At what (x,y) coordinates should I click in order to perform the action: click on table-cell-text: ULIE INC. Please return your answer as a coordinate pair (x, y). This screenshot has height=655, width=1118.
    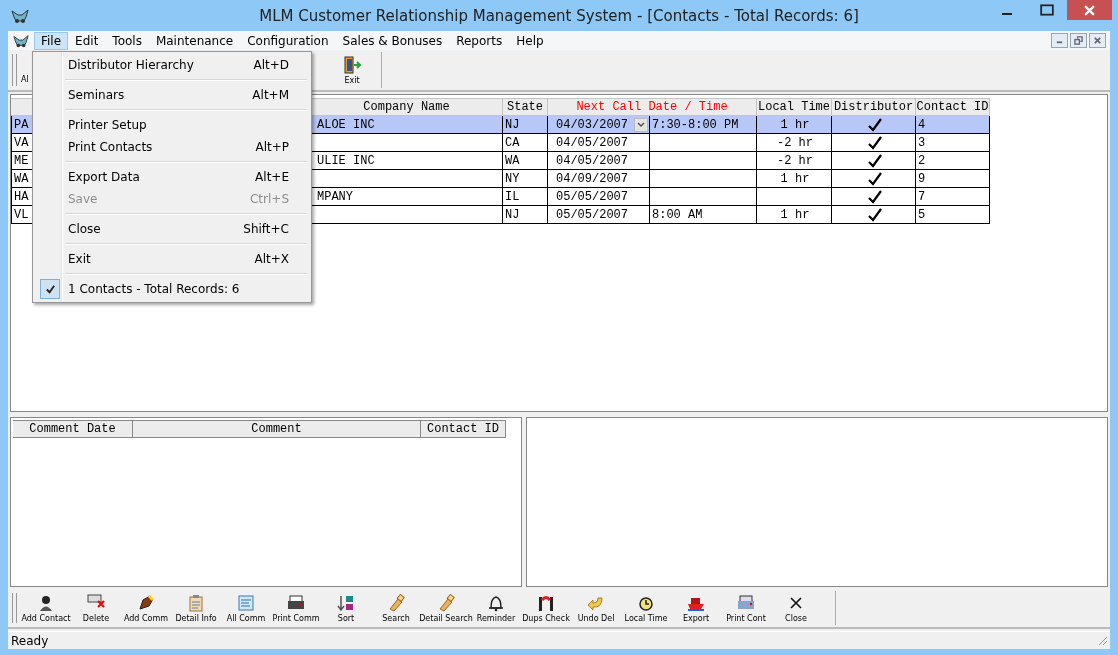
    Looking at the image, I should click on (345, 160).